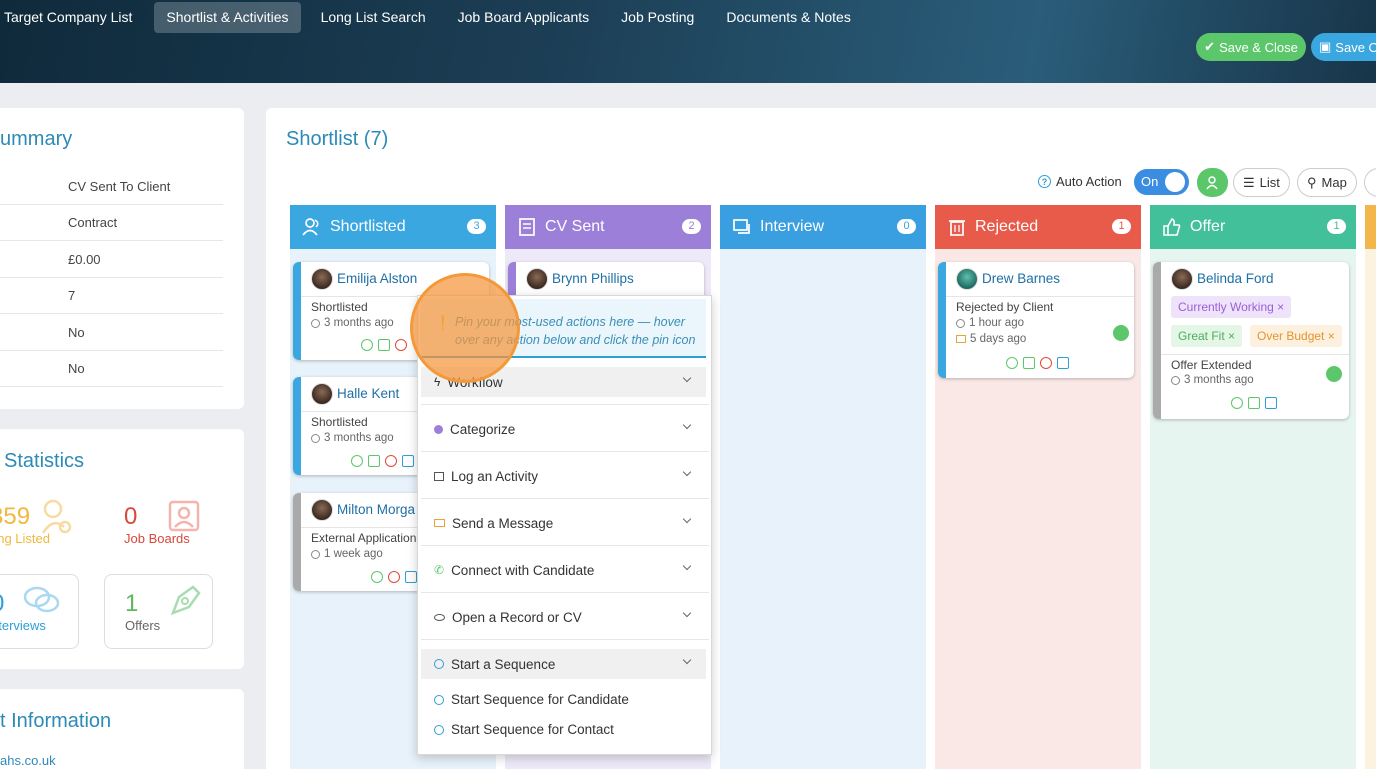 The height and width of the screenshot is (769, 1376). Describe the element at coordinates (523, 570) in the screenshot. I see `menu-item-label: Connect with Candidate` at that location.